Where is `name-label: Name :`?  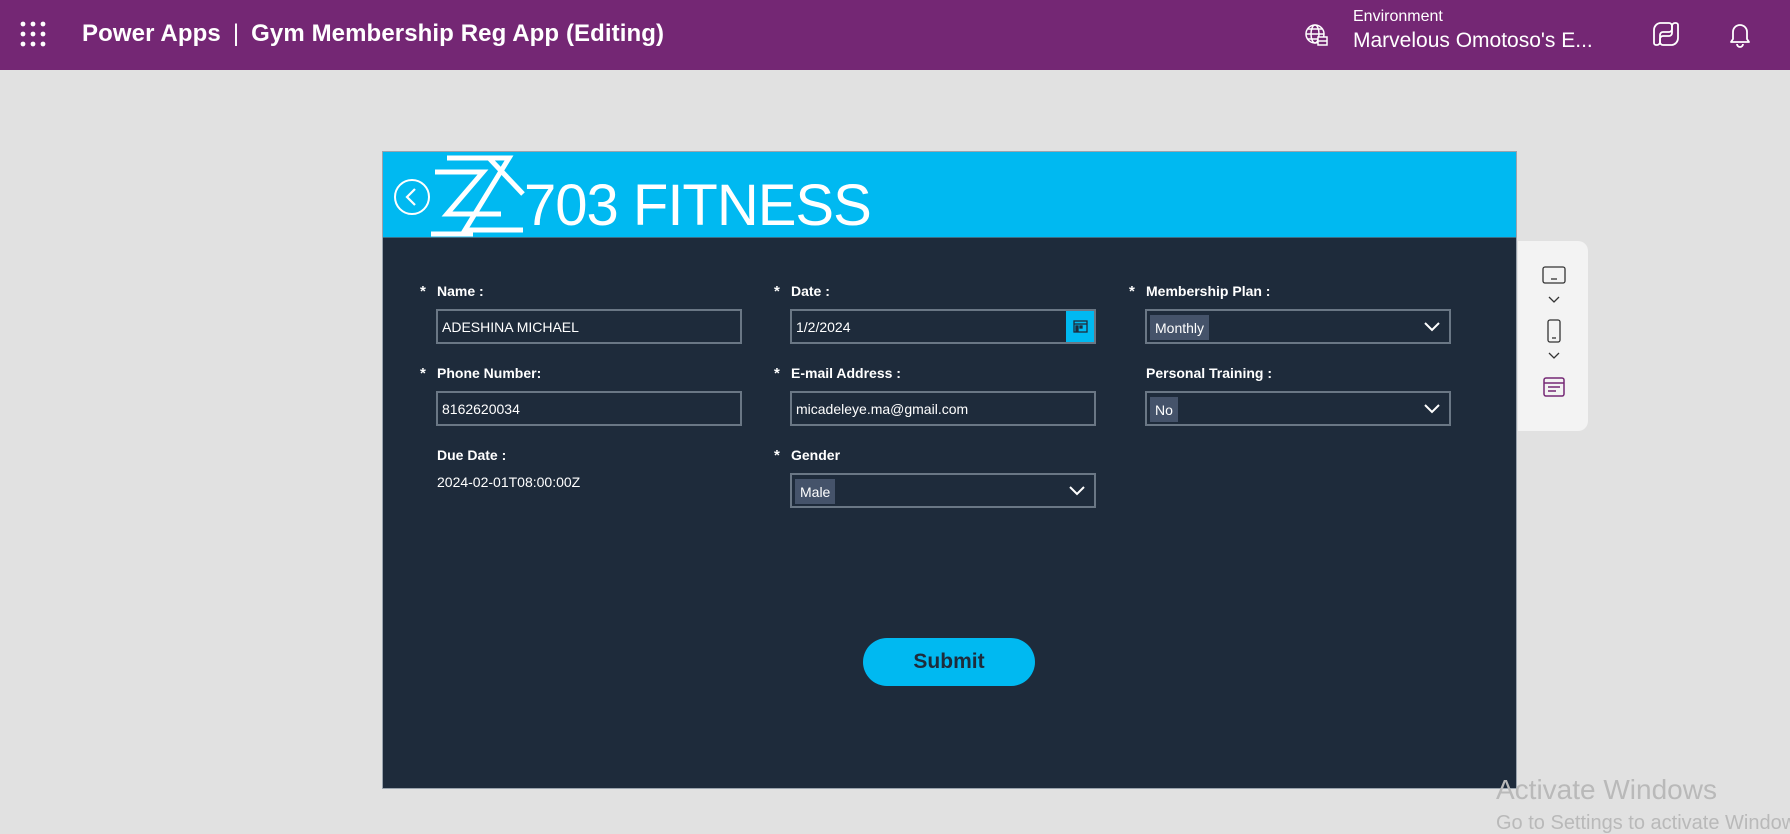
name-label: Name : is located at coordinates (460, 291).